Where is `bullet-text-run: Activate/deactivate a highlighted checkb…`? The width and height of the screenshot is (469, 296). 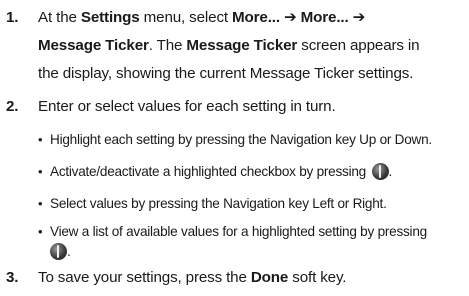 bullet-text-run: Activate/deactivate a highlighted checkb… is located at coordinates (208, 171).